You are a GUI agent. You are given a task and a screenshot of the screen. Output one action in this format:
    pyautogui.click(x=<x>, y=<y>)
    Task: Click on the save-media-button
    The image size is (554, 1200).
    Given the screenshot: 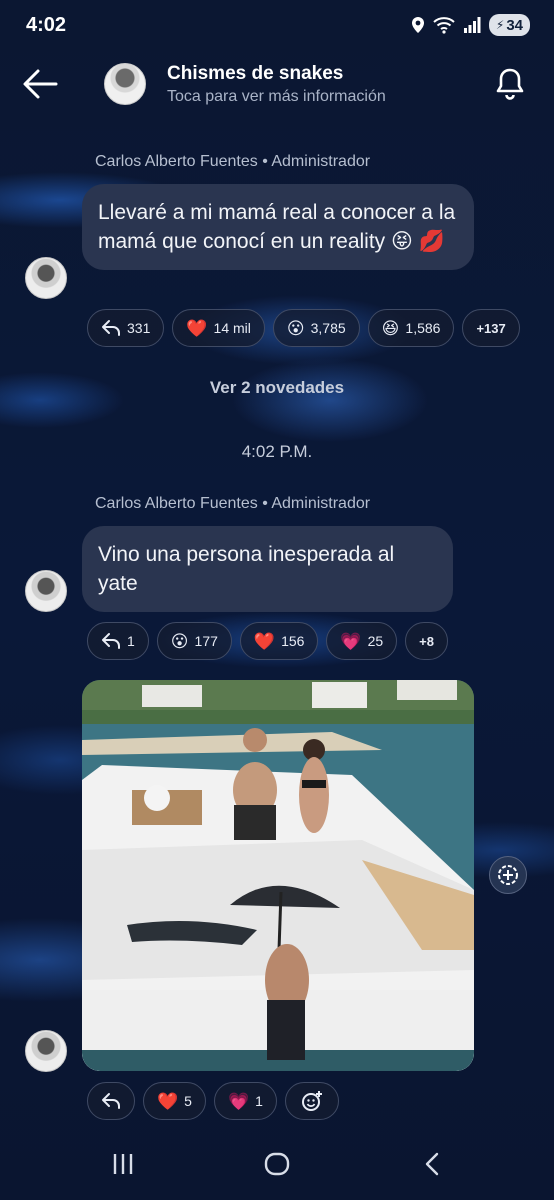 What is the action you would take?
    pyautogui.click(x=508, y=875)
    